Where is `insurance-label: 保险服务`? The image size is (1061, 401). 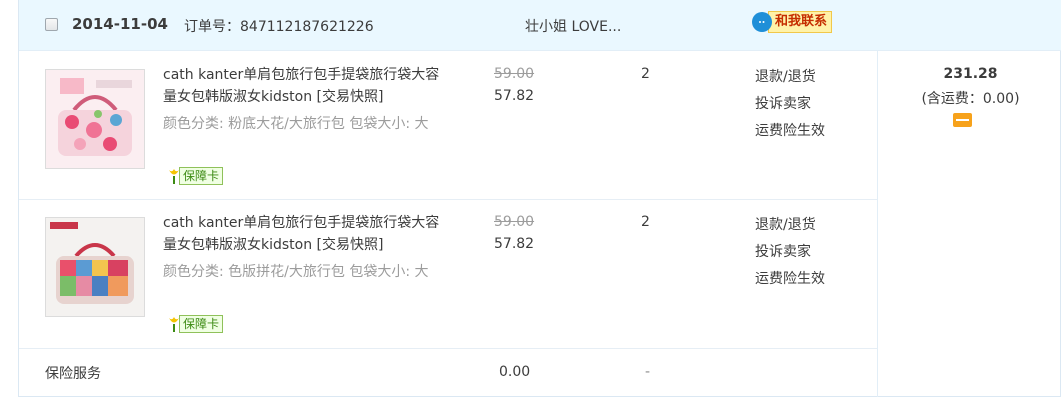 insurance-label: 保险服务 is located at coordinates (73, 374).